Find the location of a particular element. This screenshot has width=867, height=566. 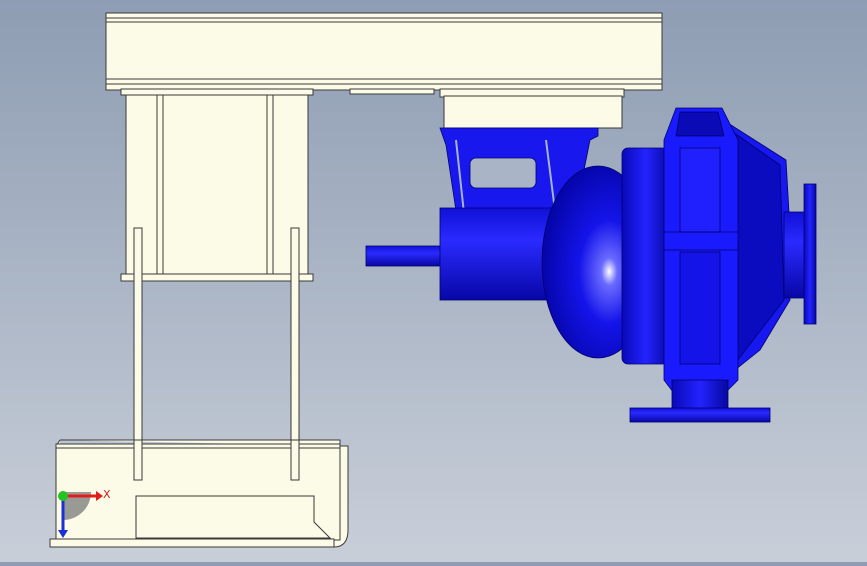

column-cap is located at coordinates (217, 92).